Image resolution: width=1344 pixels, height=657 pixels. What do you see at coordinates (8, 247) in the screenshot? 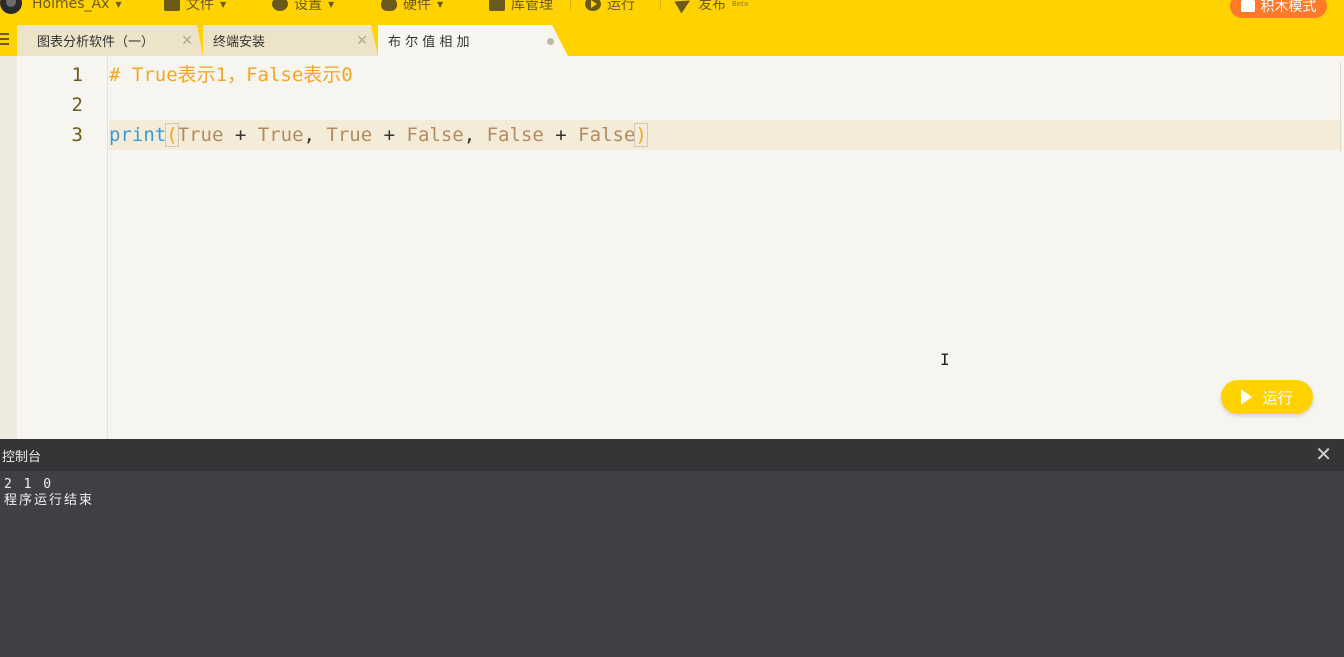
I see `editor-side-strip` at bounding box center [8, 247].